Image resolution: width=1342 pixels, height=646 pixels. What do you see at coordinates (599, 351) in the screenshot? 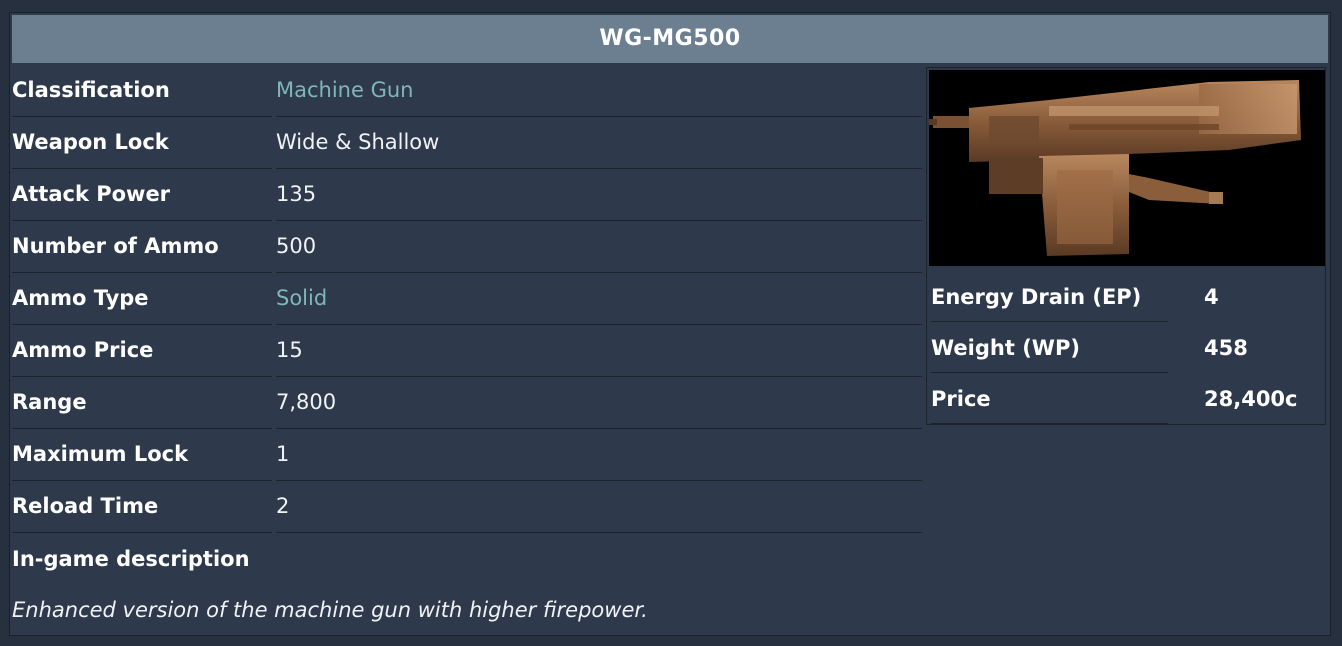
I see `row-value: 15` at bounding box center [599, 351].